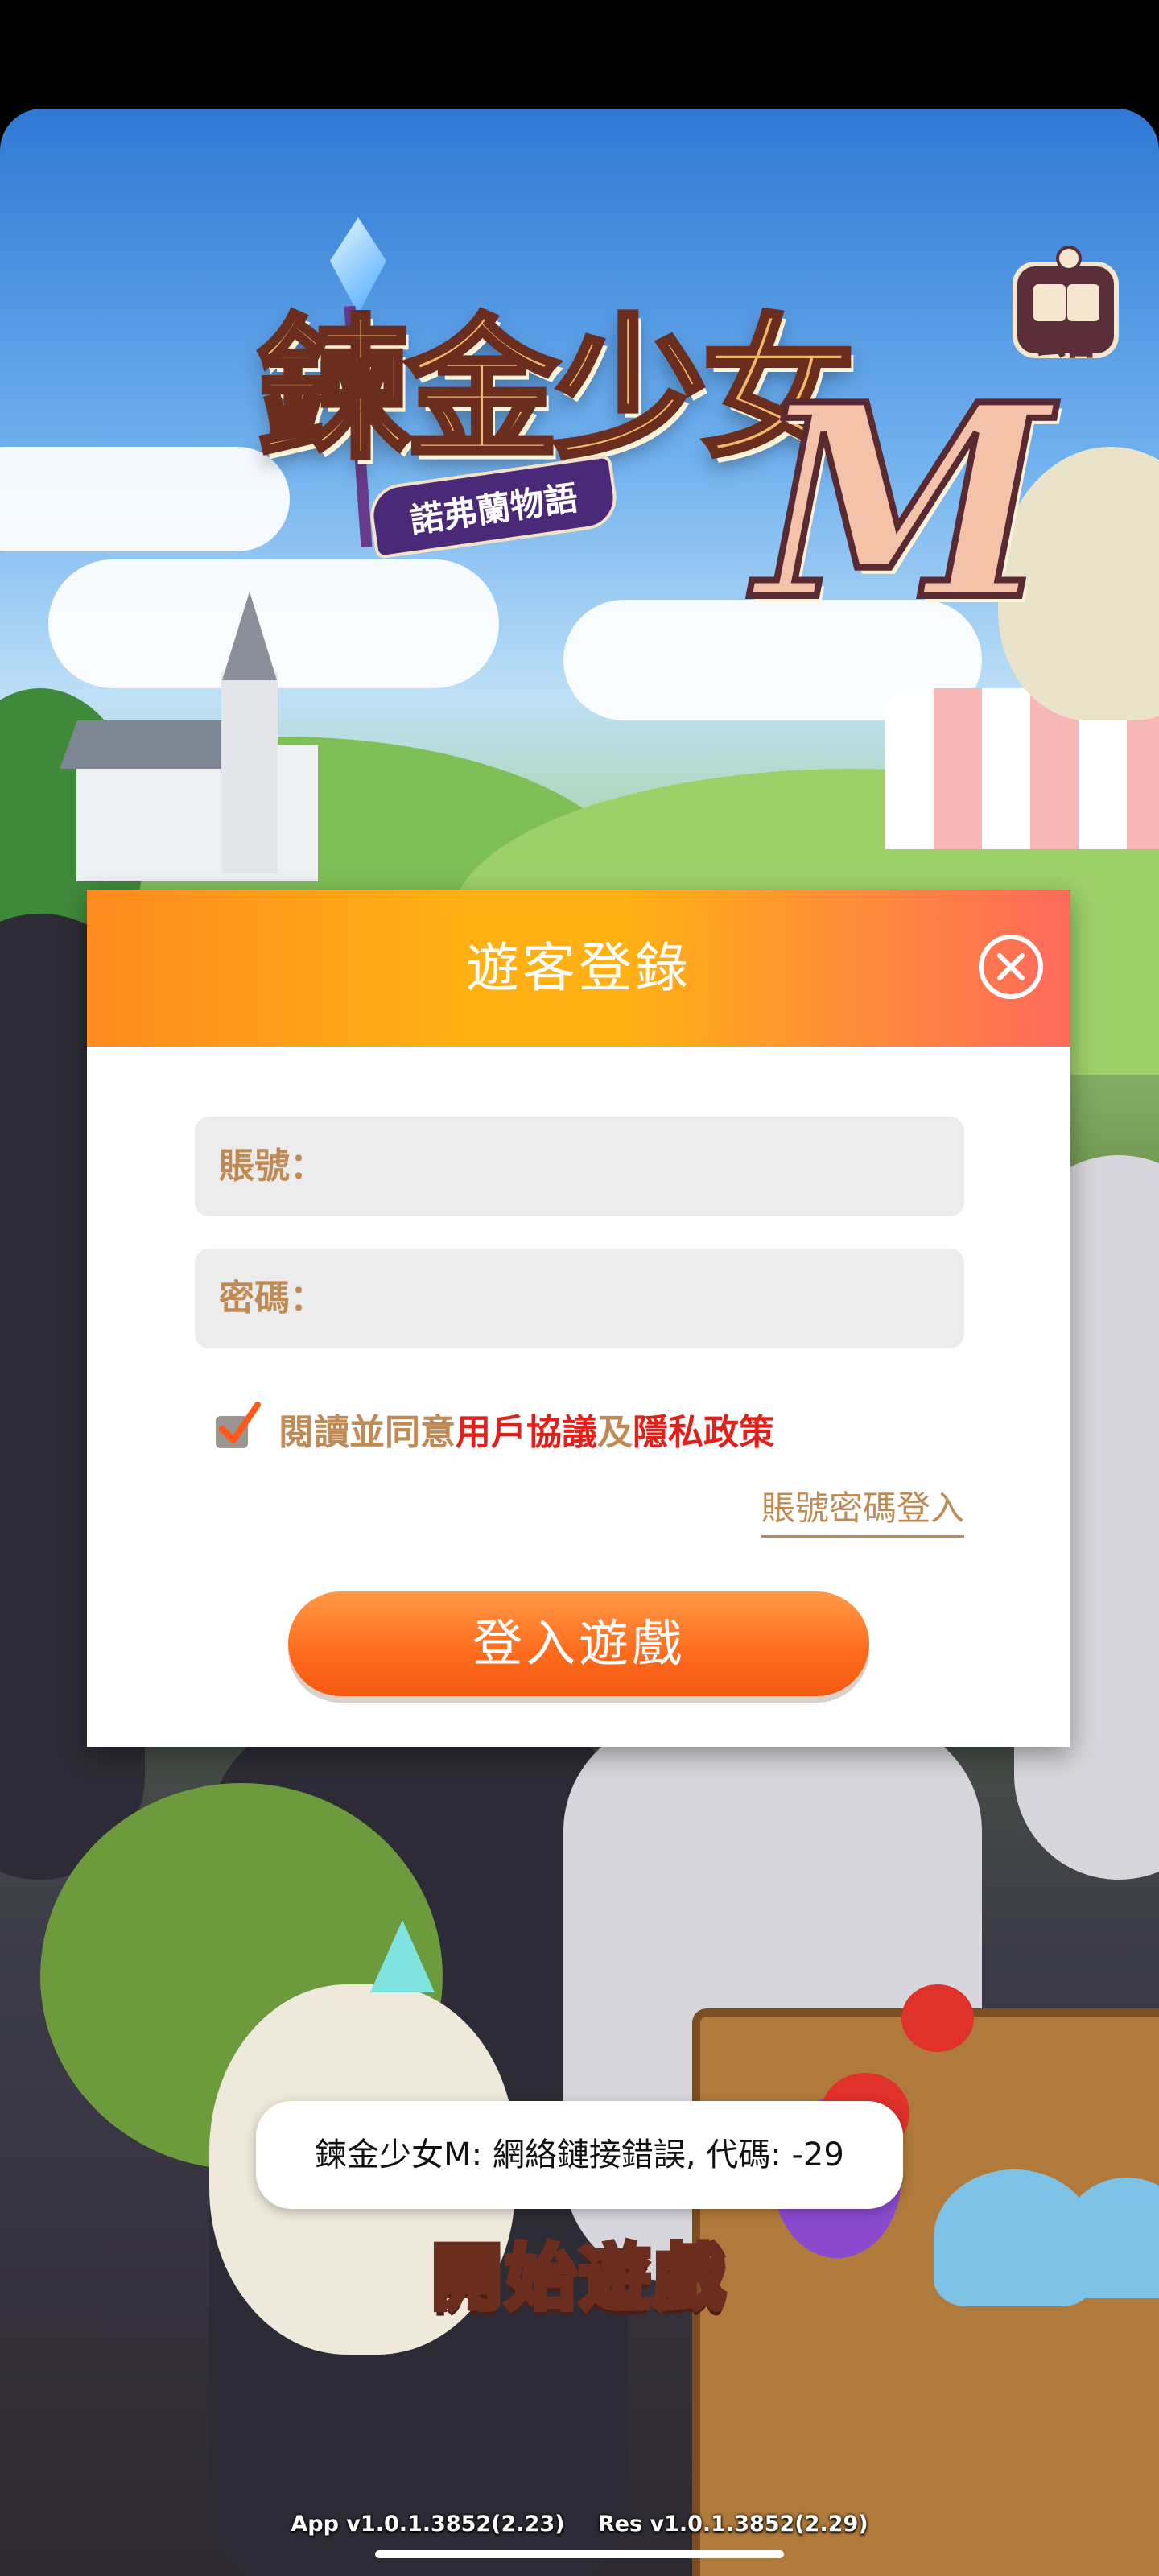 Image resolution: width=1159 pixels, height=2576 pixels. What do you see at coordinates (732, 2524) in the screenshot?
I see `res-version: Res v1.0.1.3852(2.29)` at bounding box center [732, 2524].